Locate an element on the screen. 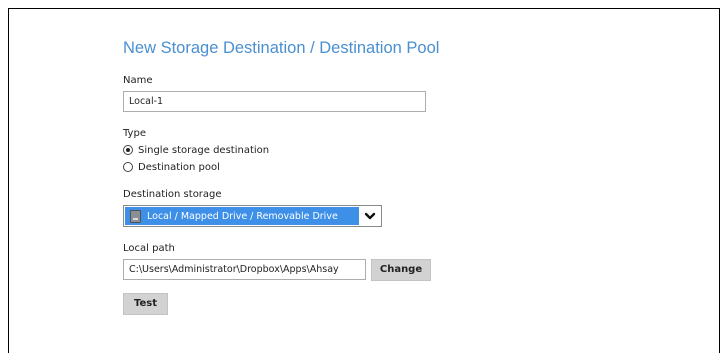  change-button: Change is located at coordinates (401, 270).